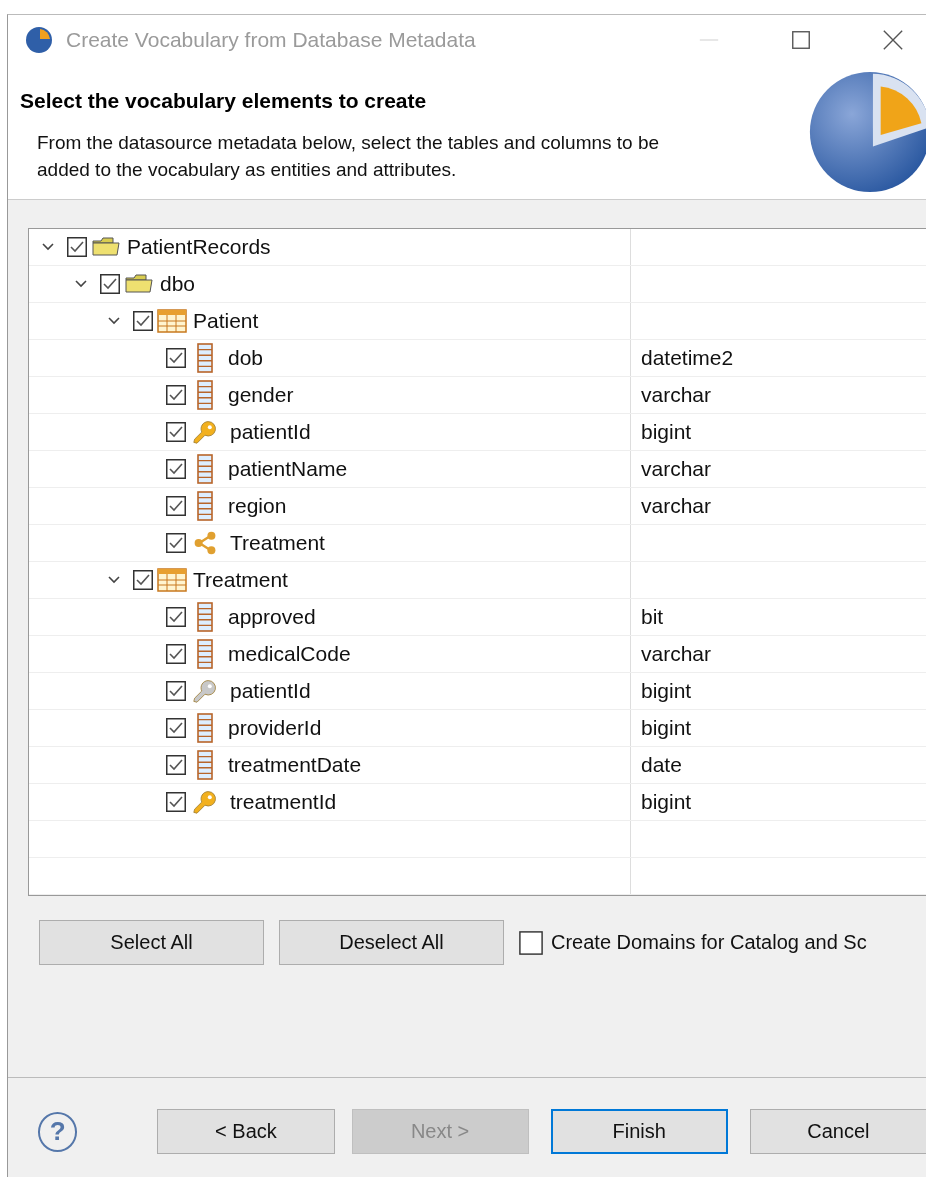  What do you see at coordinates (178, 284) in the screenshot?
I see `tree-item-label: dbo` at bounding box center [178, 284].